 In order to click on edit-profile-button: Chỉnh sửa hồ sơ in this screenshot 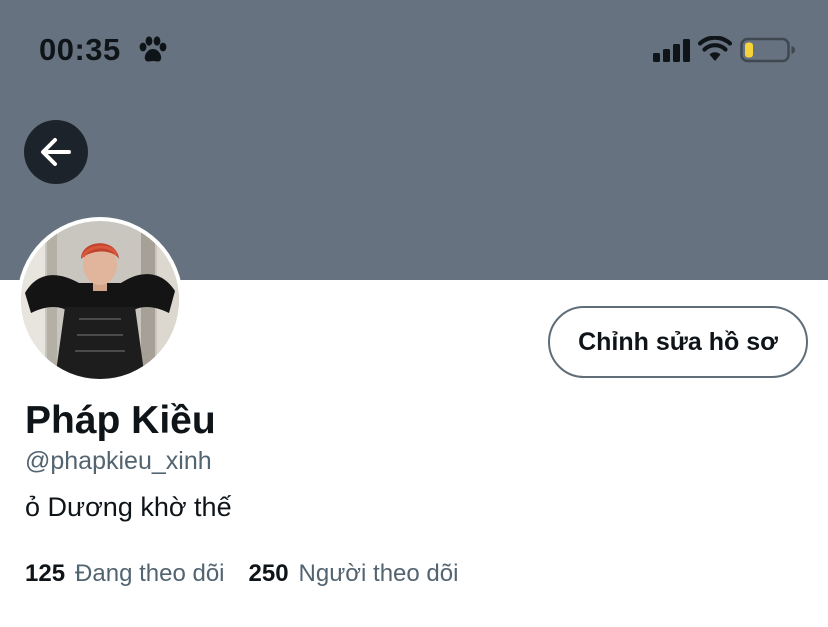, I will do `click(678, 342)`.